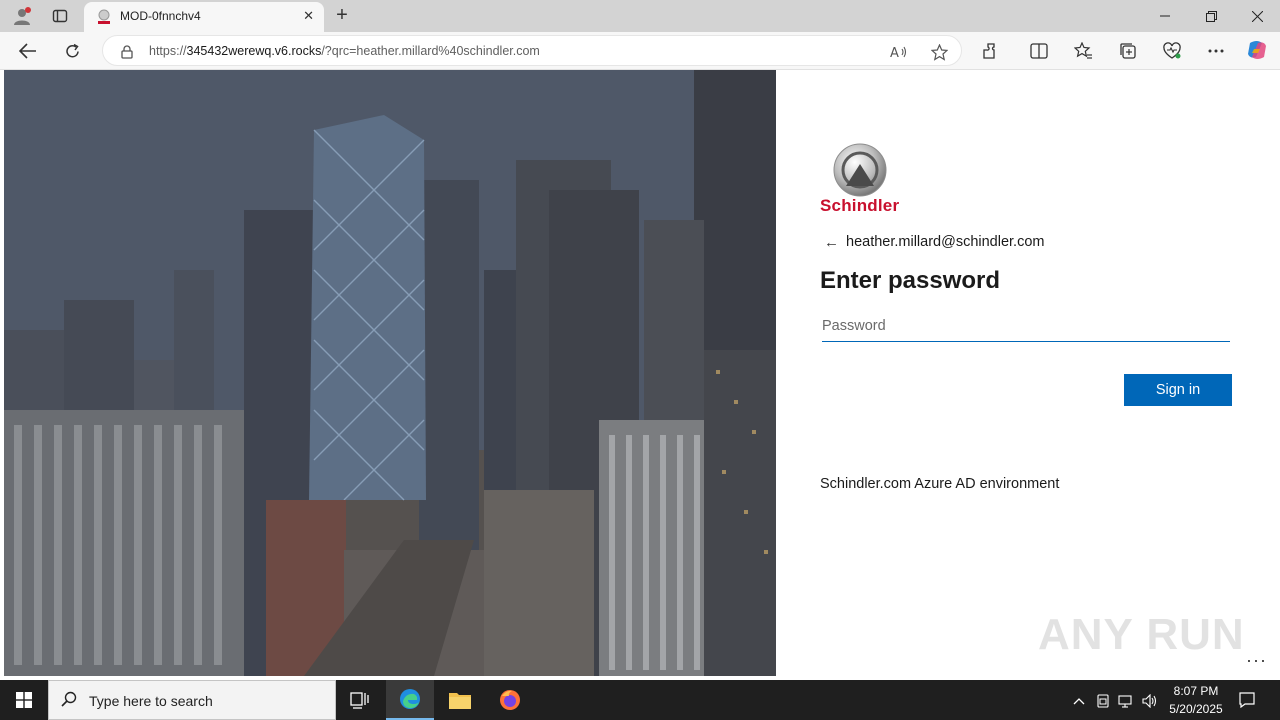  I want to click on sign-in-button: Sign in, so click(1178, 390).